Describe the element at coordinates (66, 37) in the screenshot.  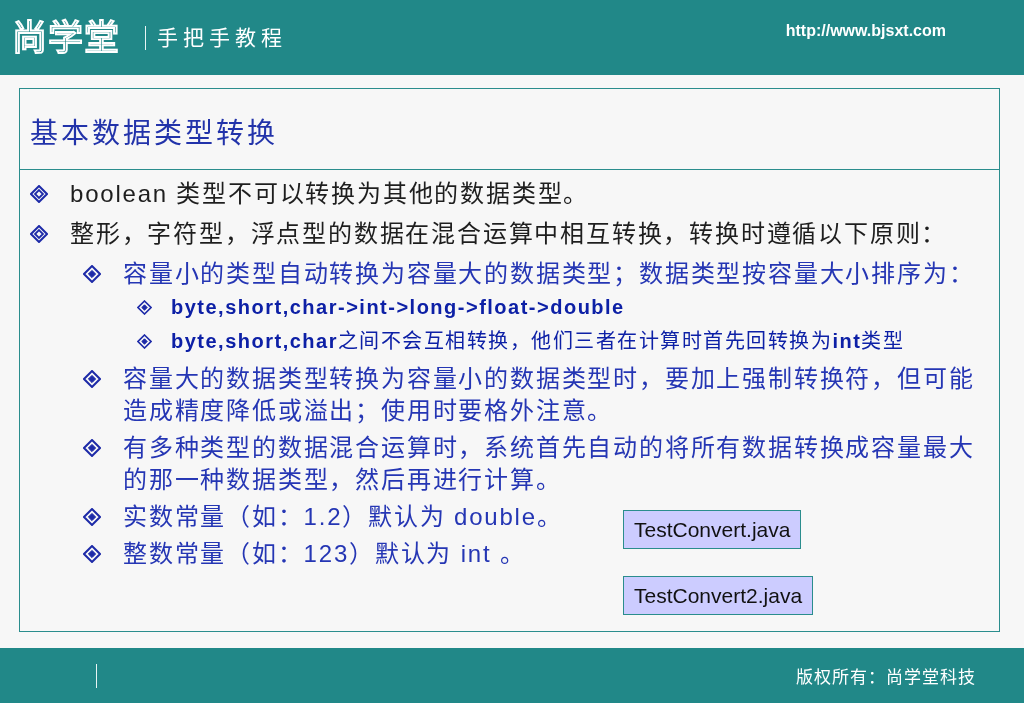
I see `logo: 尚学堂` at that location.